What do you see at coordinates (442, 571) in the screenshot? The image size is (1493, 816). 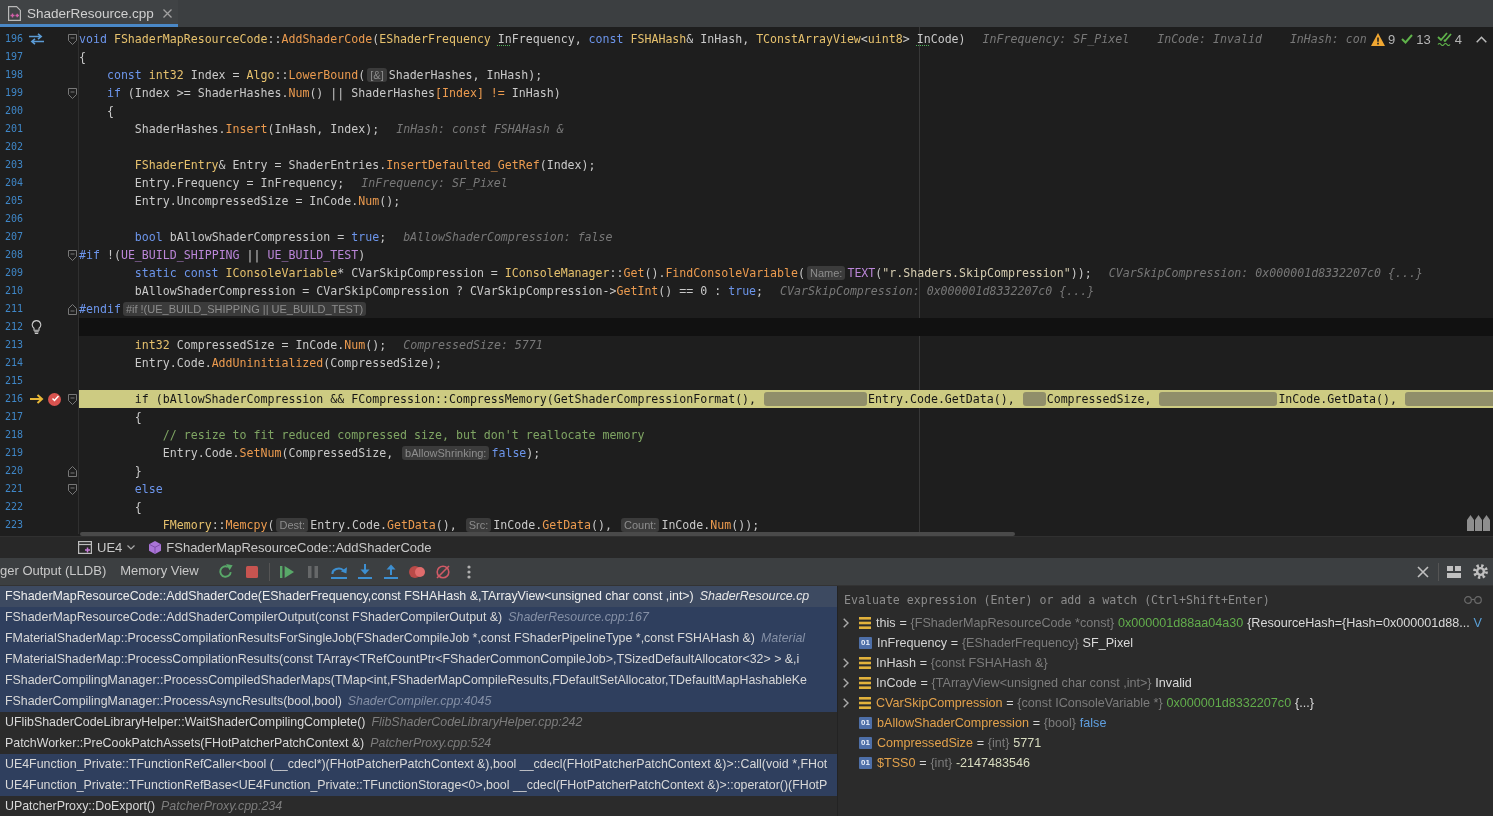 I see `slashed-circle-icon` at bounding box center [442, 571].